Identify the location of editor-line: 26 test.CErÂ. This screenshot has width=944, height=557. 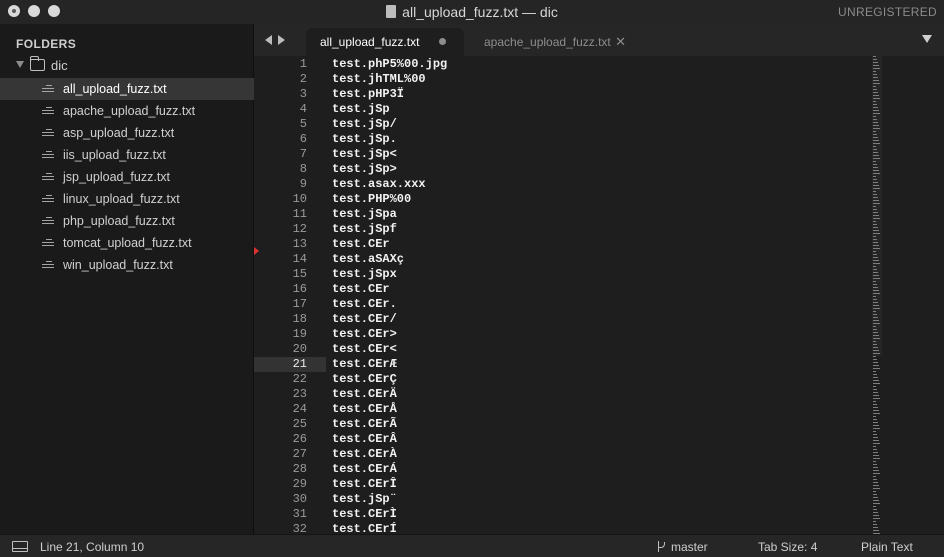
(564, 439).